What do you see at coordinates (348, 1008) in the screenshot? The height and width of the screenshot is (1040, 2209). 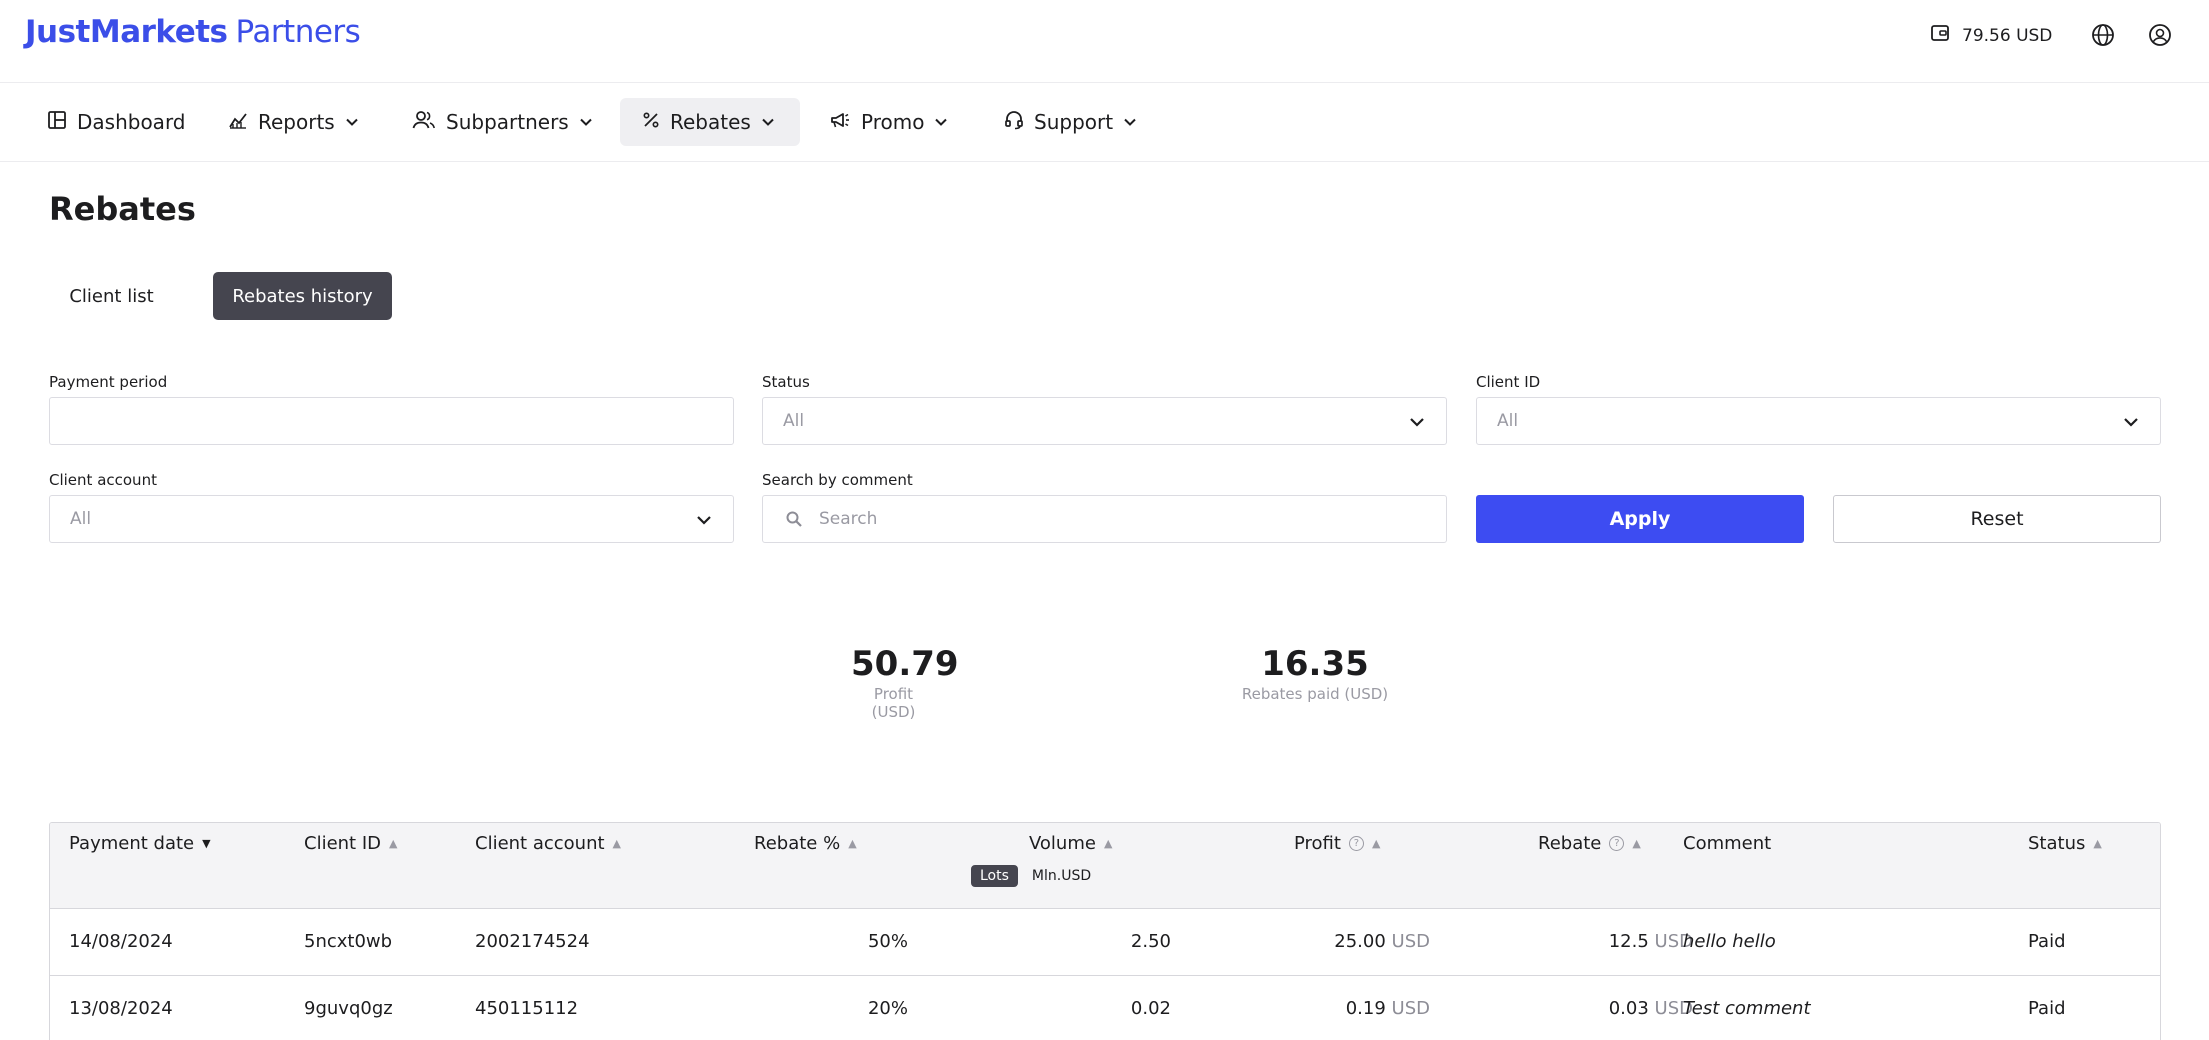 I see `cell-client-id: 9guvq0gz` at bounding box center [348, 1008].